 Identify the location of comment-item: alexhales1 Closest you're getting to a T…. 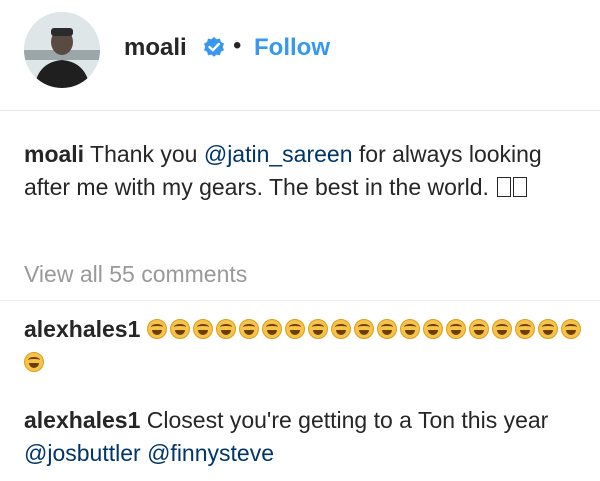
(304, 437).